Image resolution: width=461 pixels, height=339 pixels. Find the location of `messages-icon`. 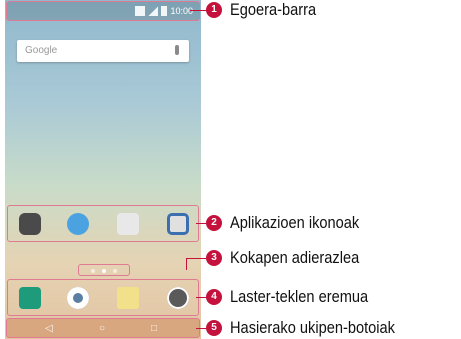

messages-icon is located at coordinates (128, 298).